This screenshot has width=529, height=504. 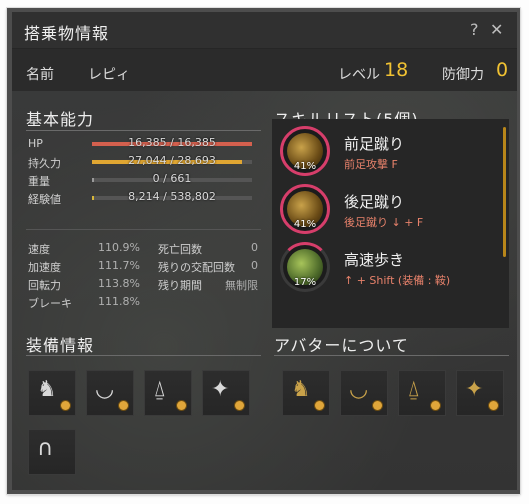 I want to click on avatar-armor-icon: ✦, so click(x=480, y=393).